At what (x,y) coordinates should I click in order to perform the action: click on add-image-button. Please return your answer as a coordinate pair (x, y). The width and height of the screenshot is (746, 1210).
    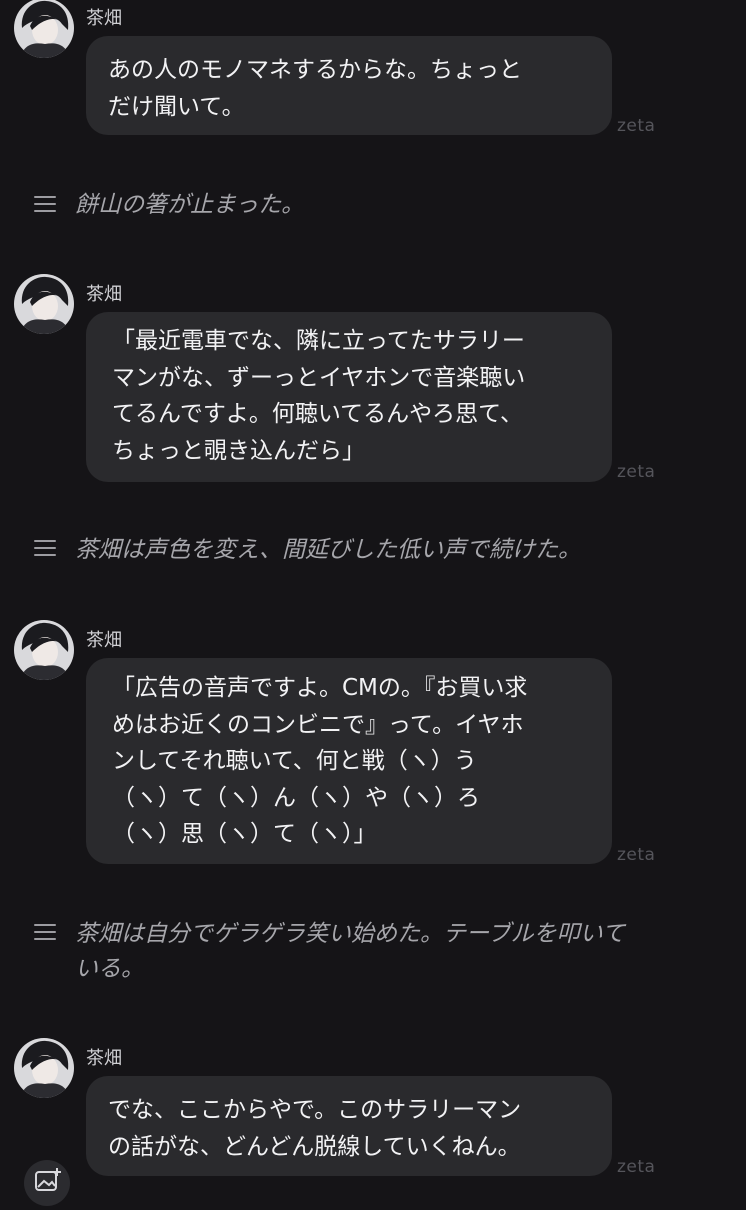
    Looking at the image, I should click on (47, 1183).